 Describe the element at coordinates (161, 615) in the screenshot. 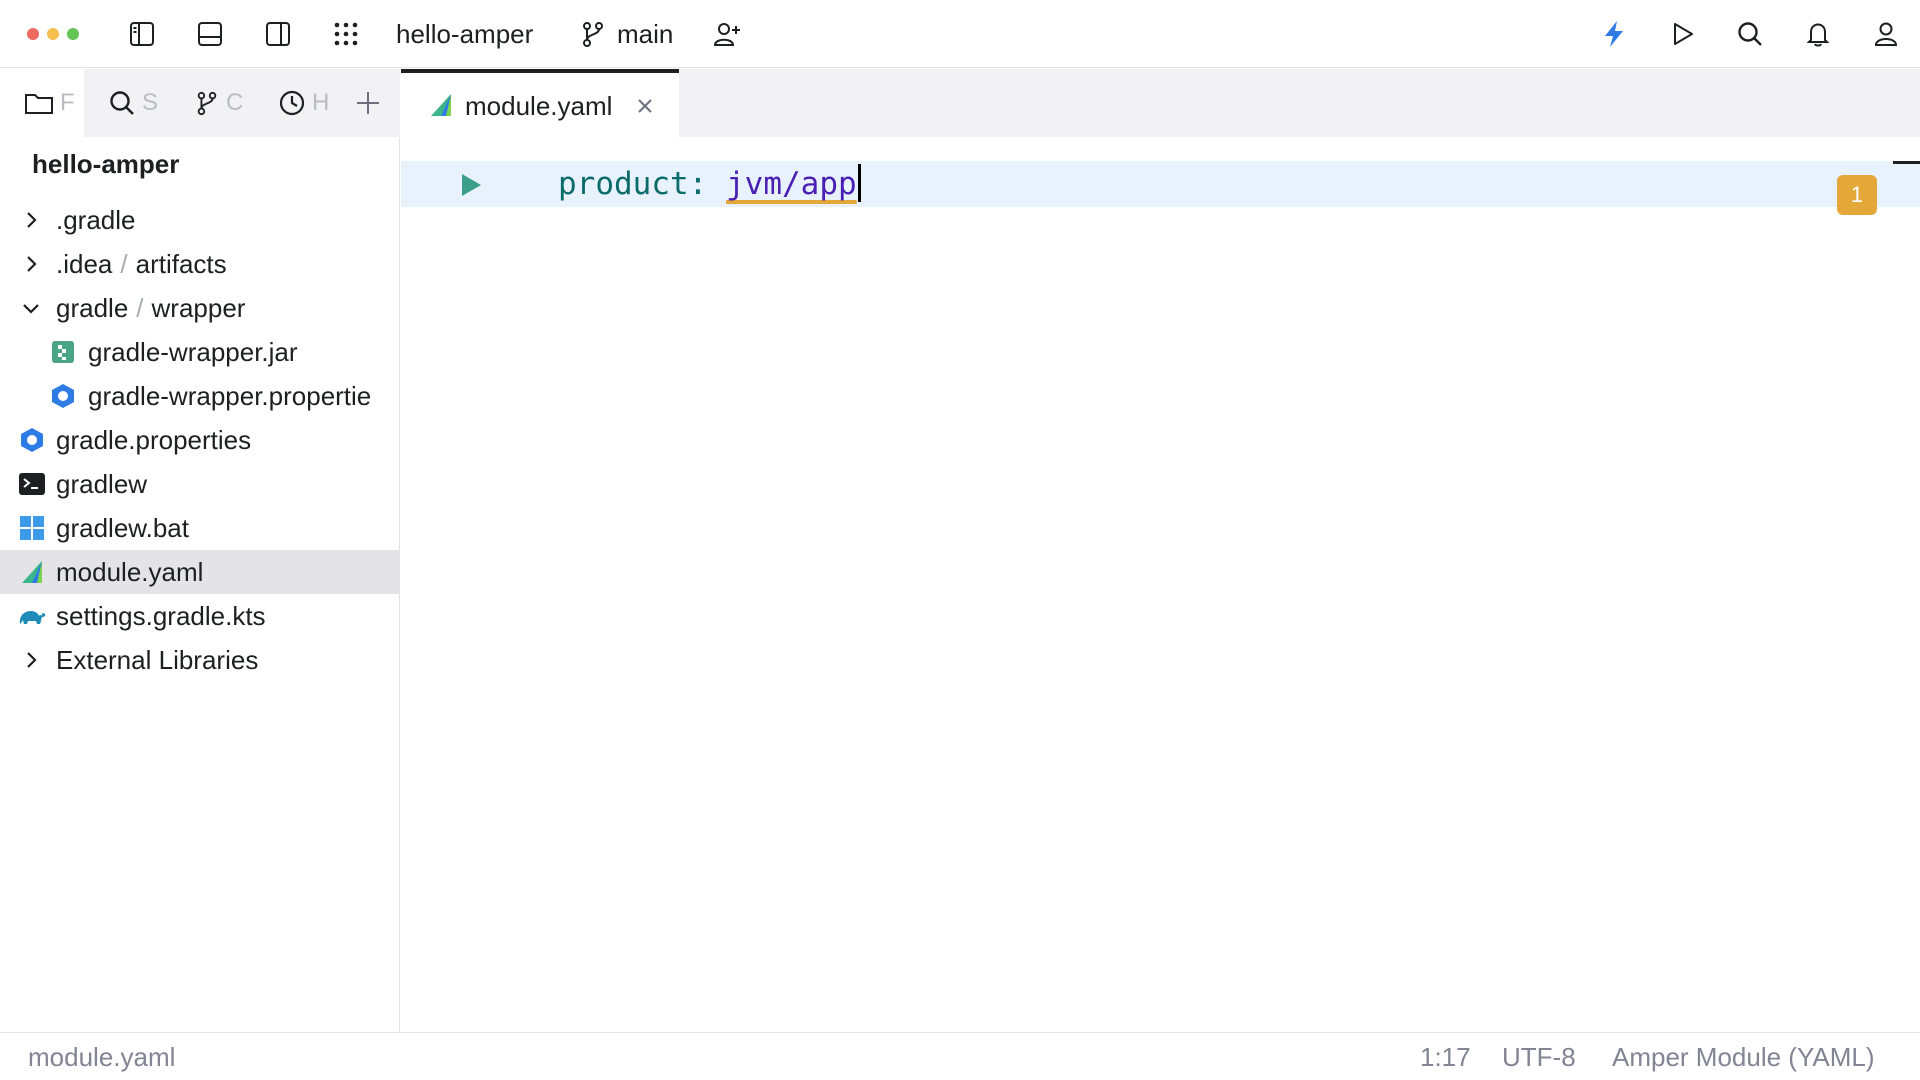

I see `tree-item-label: settings.gradle.kts` at that location.